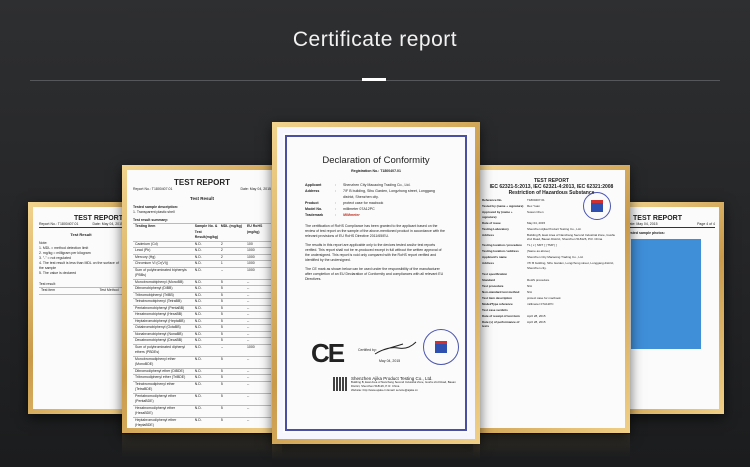 The image size is (750, 467). Describe the element at coordinates (503, 206) in the screenshot. I see `field-label: Tested by (name + signature)` at that location.